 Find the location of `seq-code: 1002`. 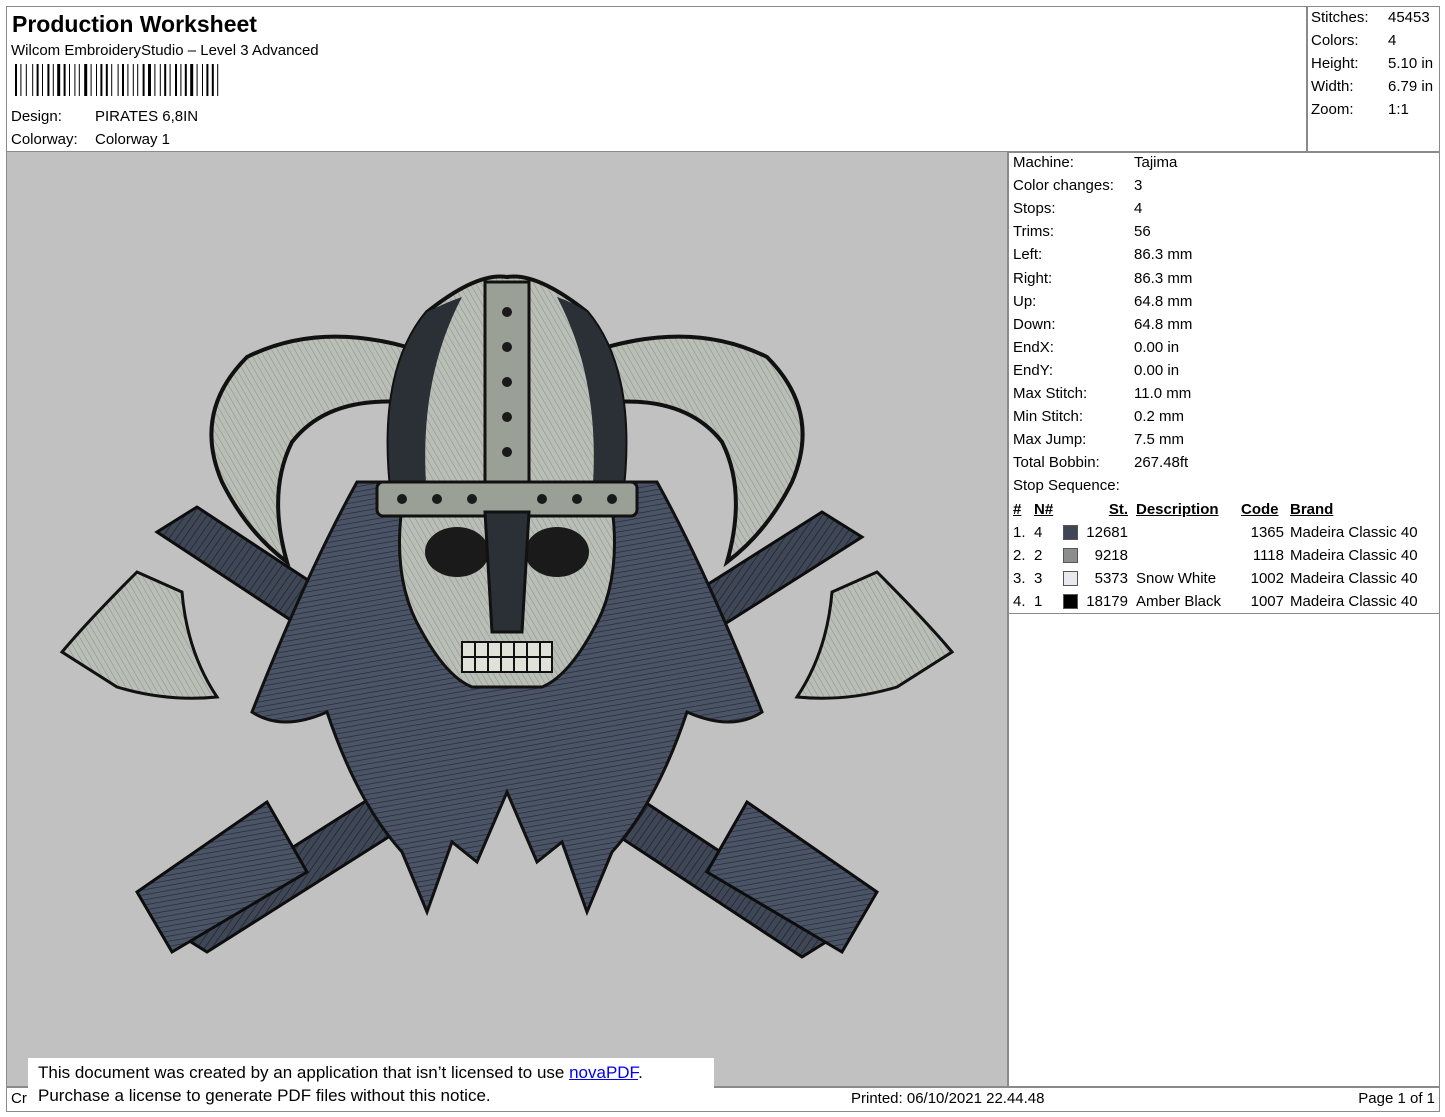

seq-code: 1002 is located at coordinates (1267, 578).